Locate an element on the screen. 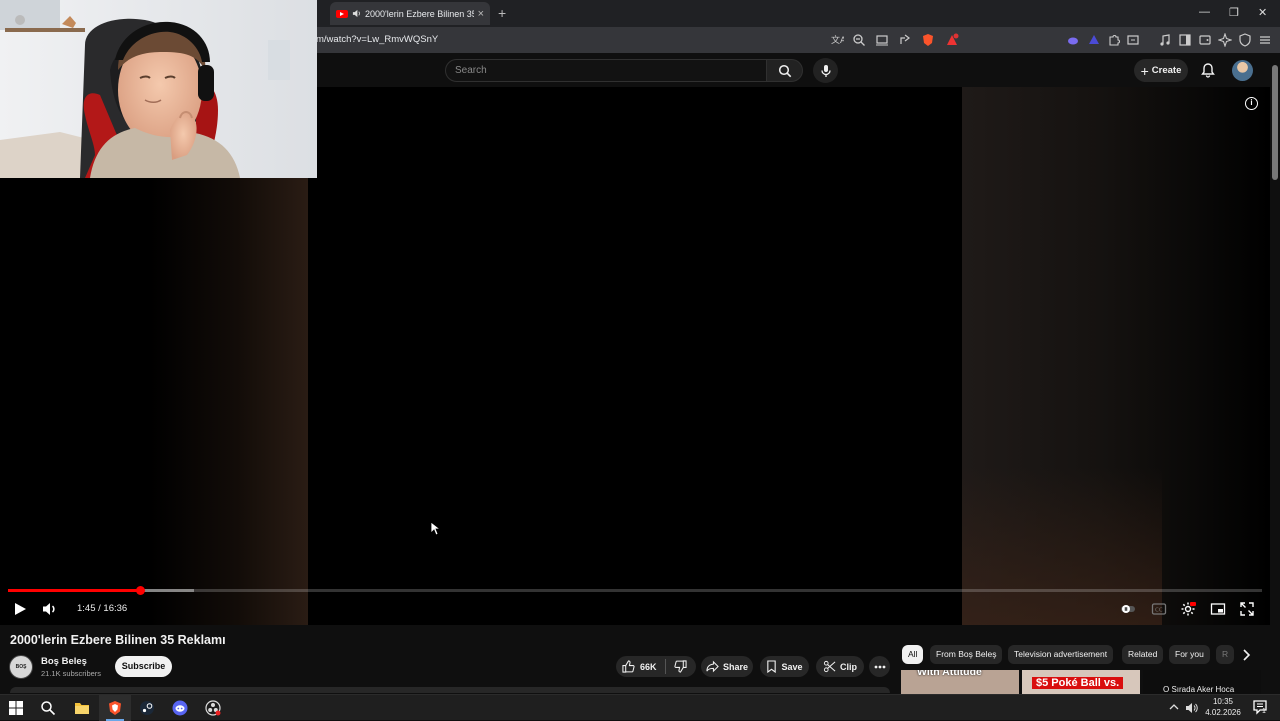  vpn-shield-icon is located at coordinates (1245, 40).